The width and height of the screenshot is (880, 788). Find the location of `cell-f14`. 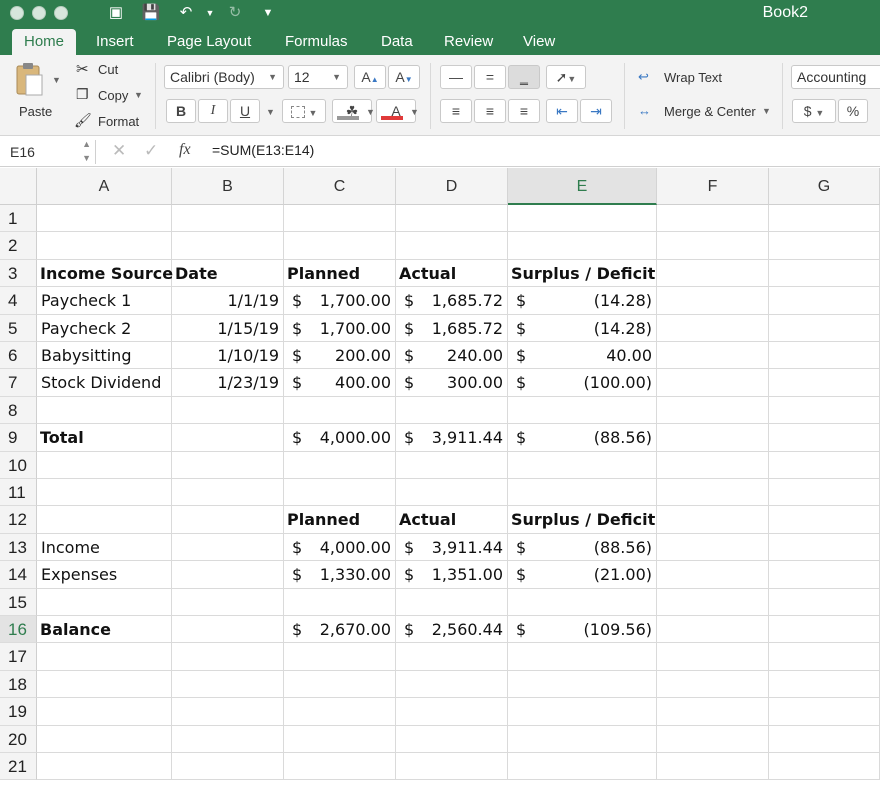

cell-f14 is located at coordinates (713, 575).